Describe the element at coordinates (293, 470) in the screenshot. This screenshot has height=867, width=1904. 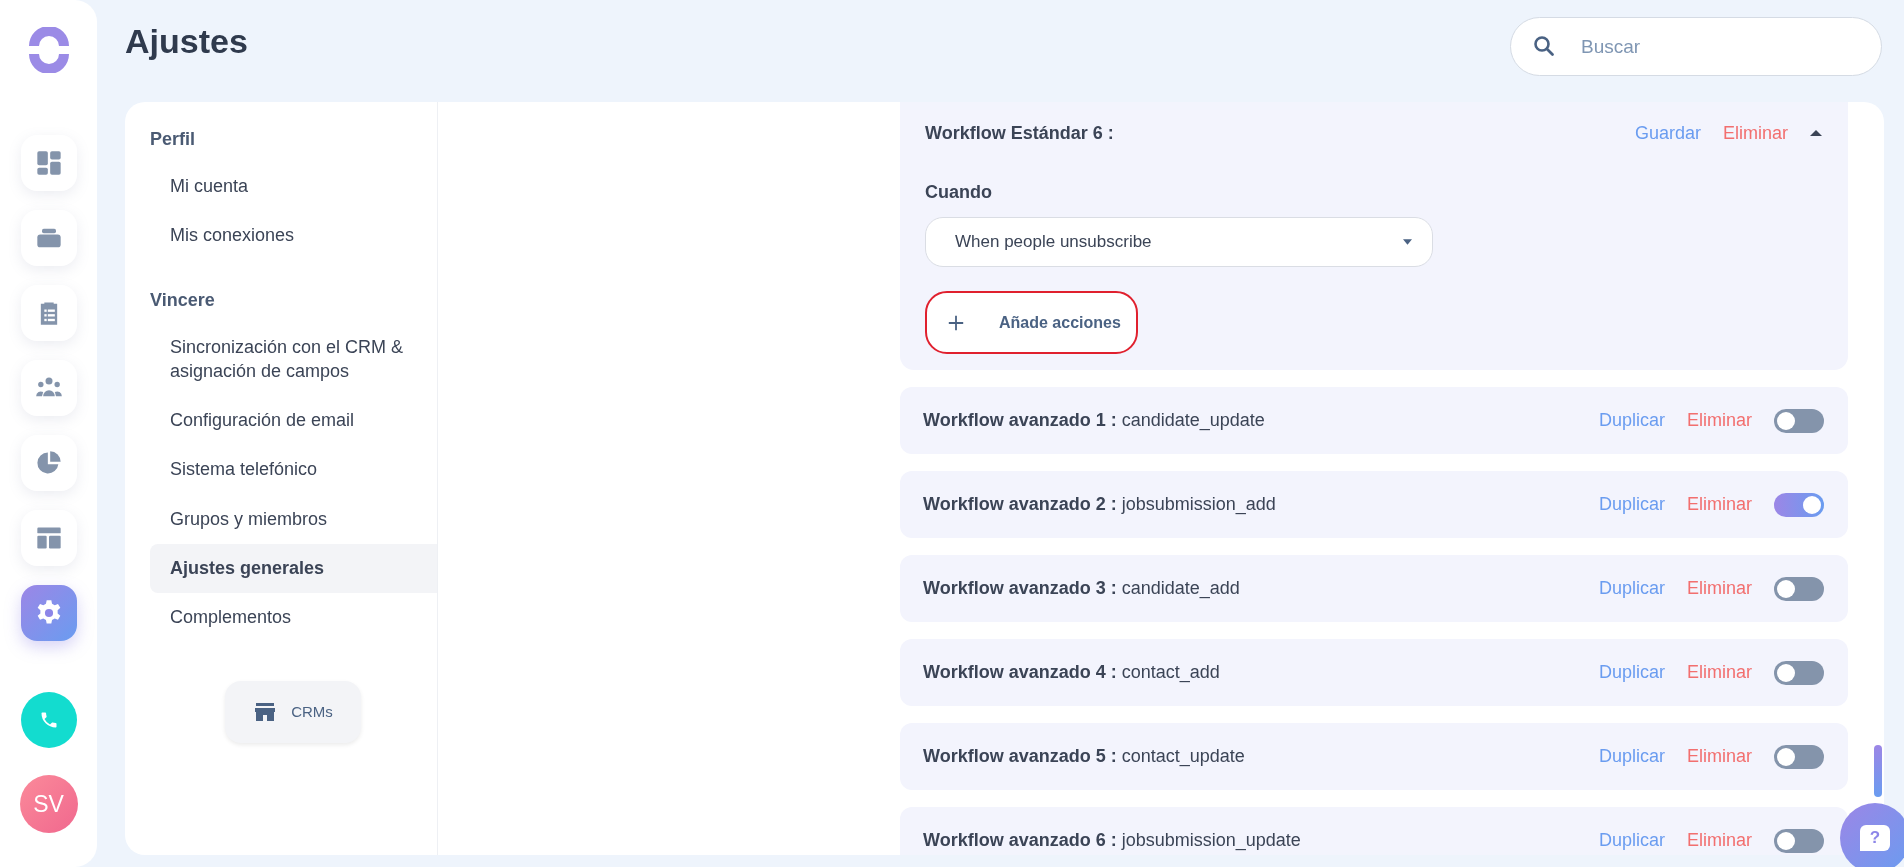
I see `menu-item: Sistema telefónico` at that location.